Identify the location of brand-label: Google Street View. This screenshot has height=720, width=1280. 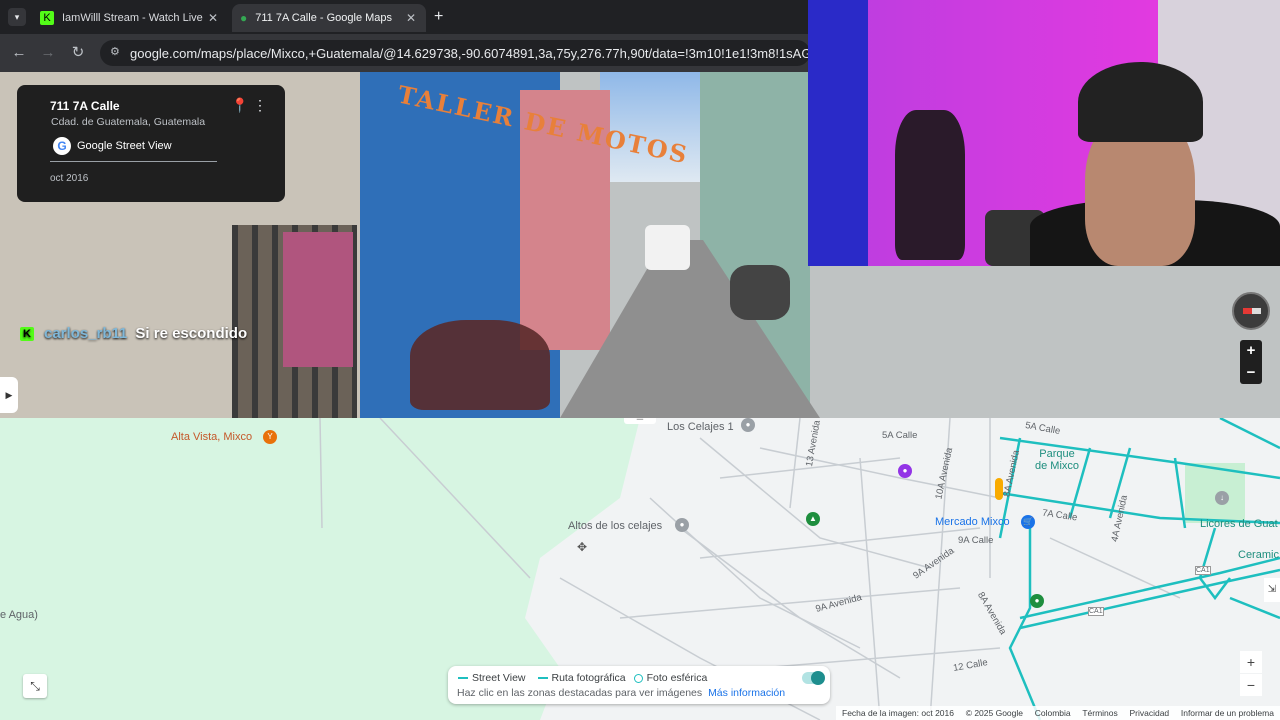
(124, 146).